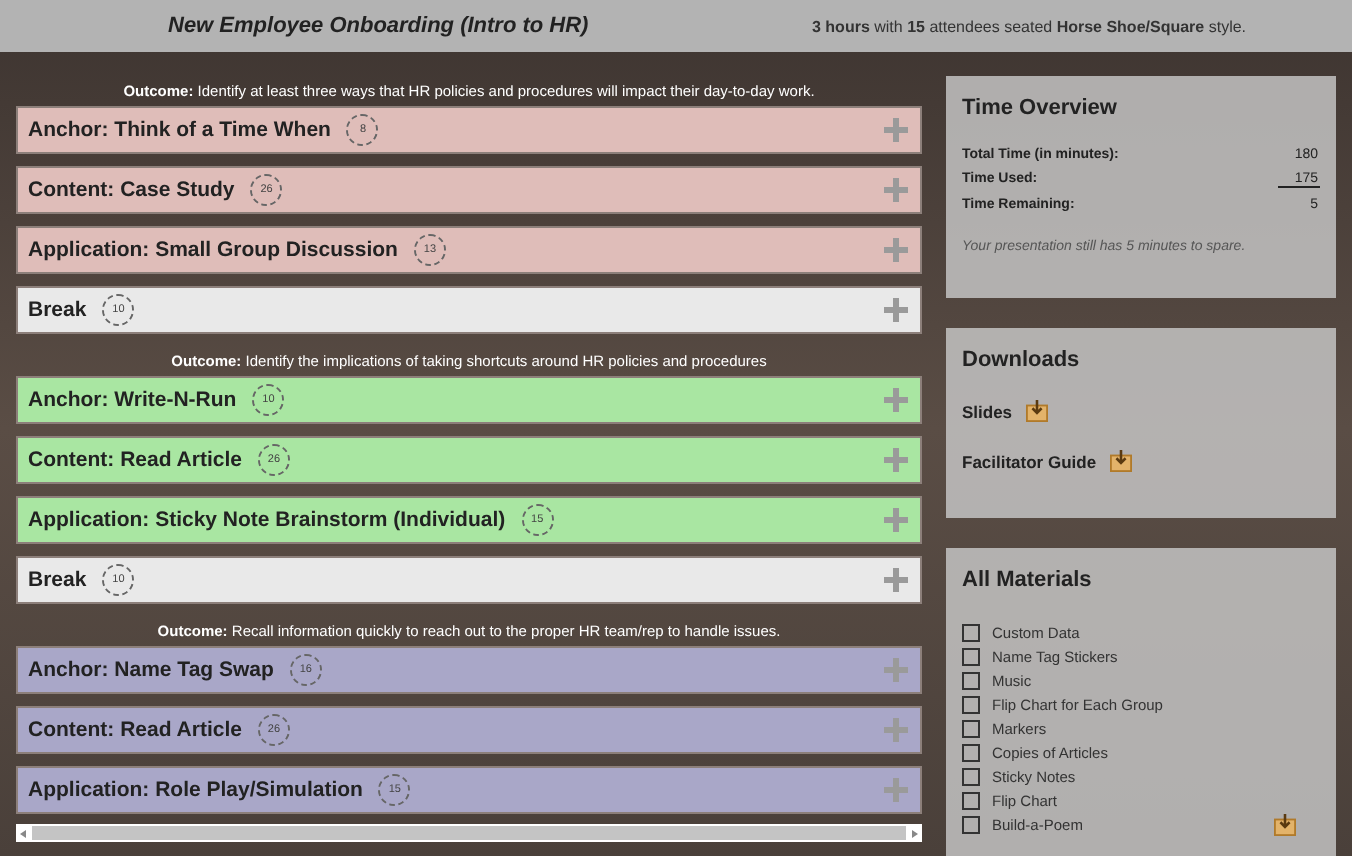 Image resolution: width=1352 pixels, height=856 pixels. Describe the element at coordinates (213, 250) in the screenshot. I see `activity-title: Application: Small Group Discussion` at that location.